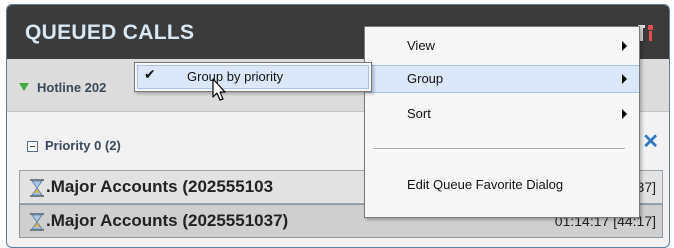 The height and width of the screenshot is (248, 674). What do you see at coordinates (160, 186) in the screenshot?
I see `call-name: .Major Accounts (202555103` at bounding box center [160, 186].